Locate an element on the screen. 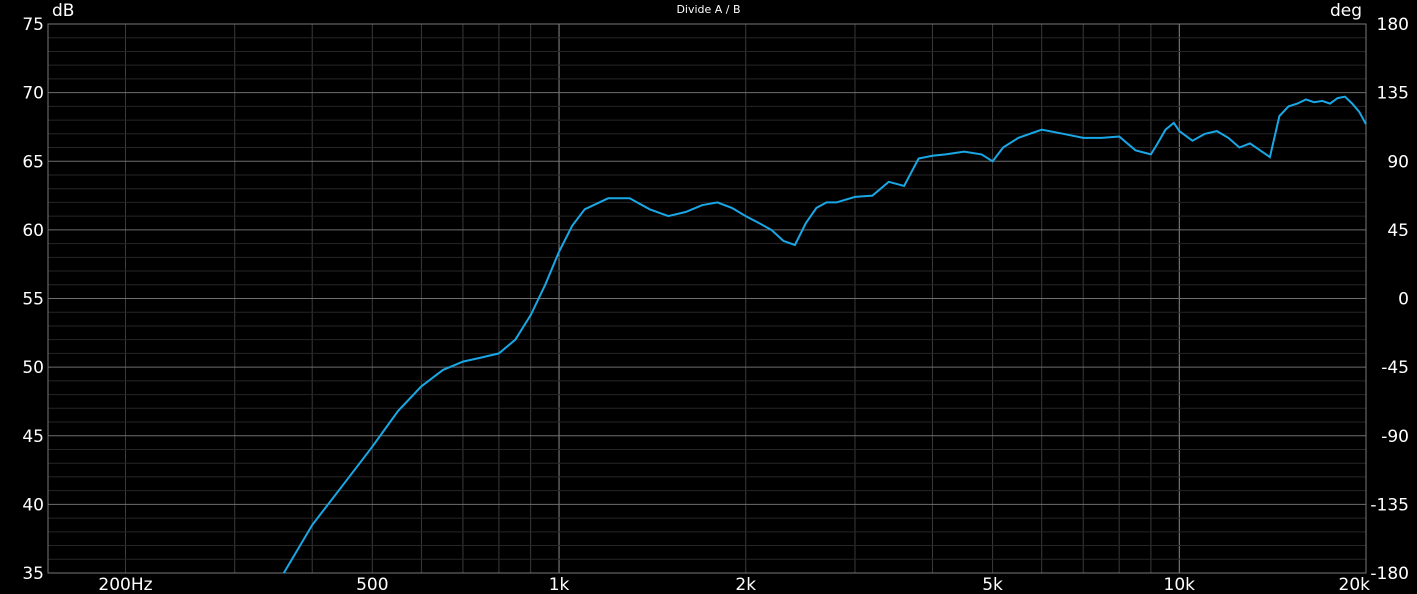  right-tick-label: -90 is located at coordinates (1395, 437).